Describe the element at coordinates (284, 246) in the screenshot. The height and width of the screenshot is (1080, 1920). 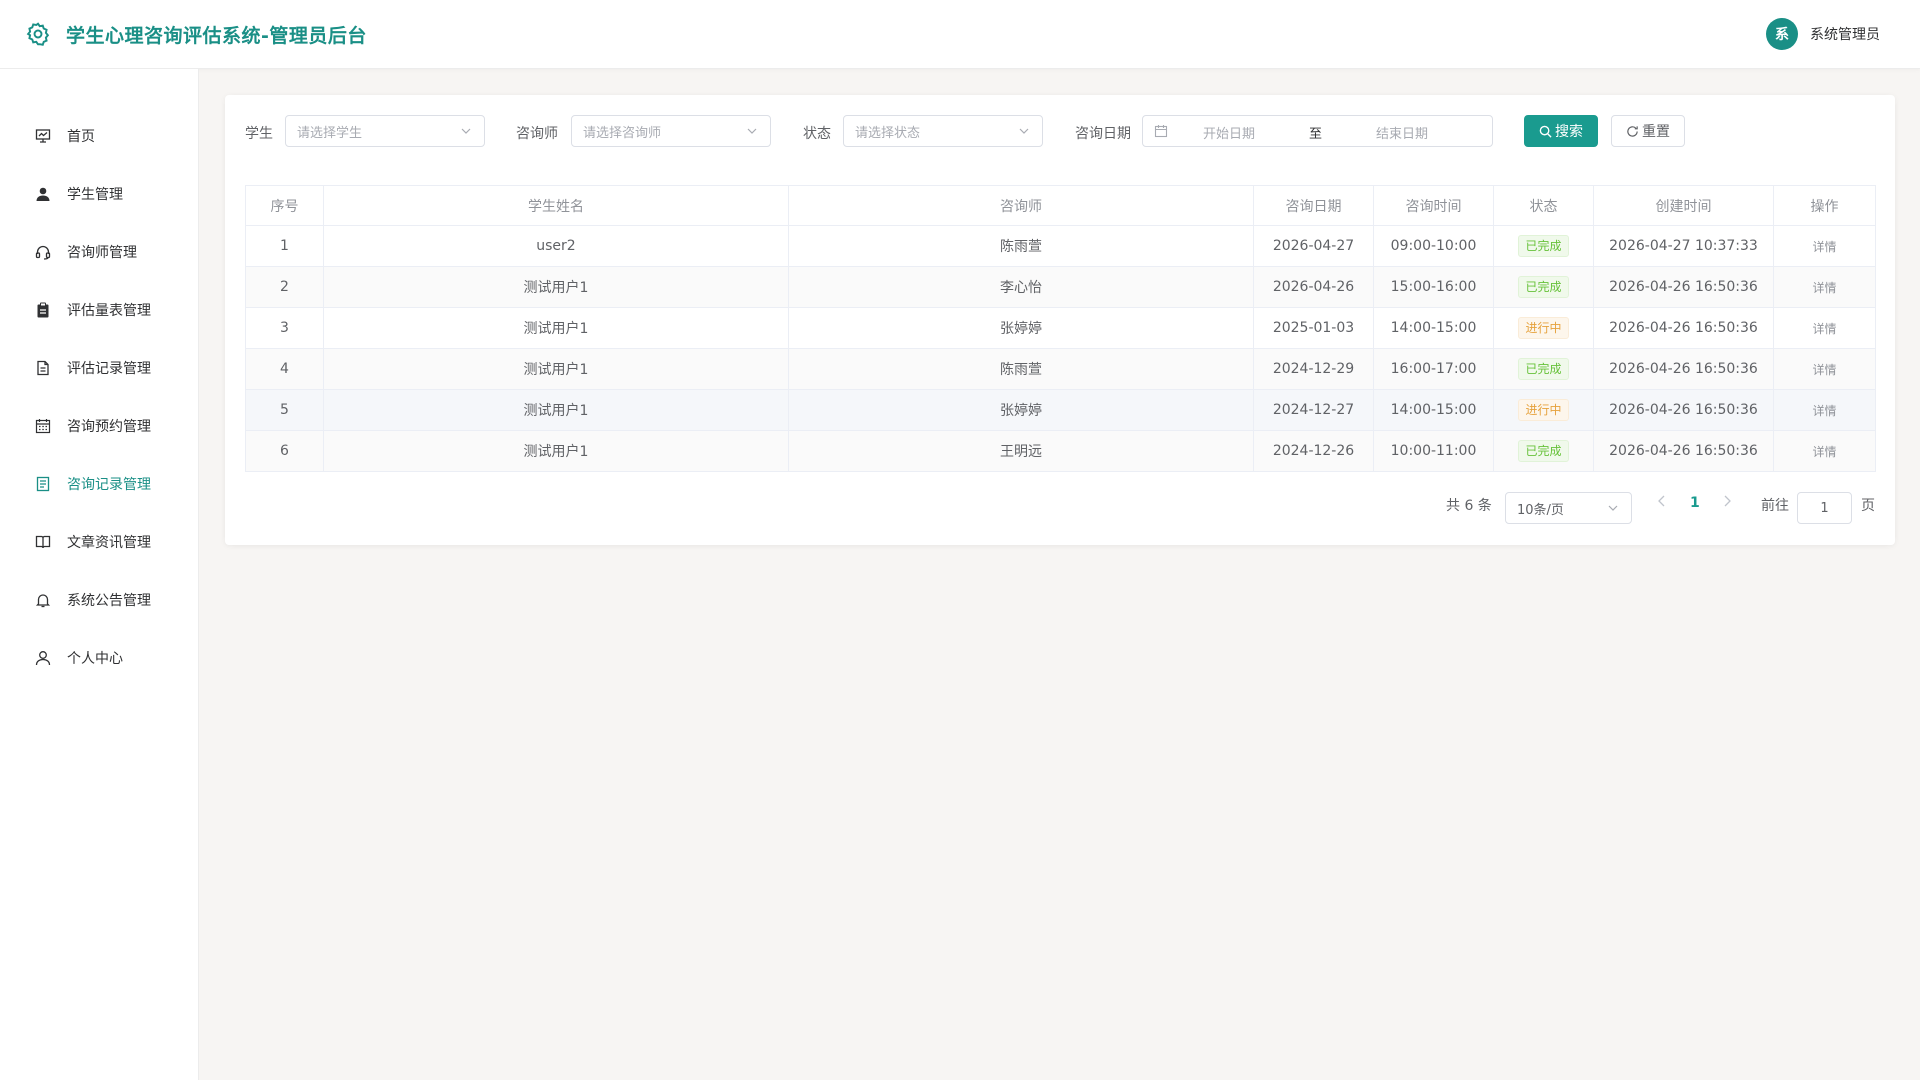
I see `cell-index: 1` at that location.